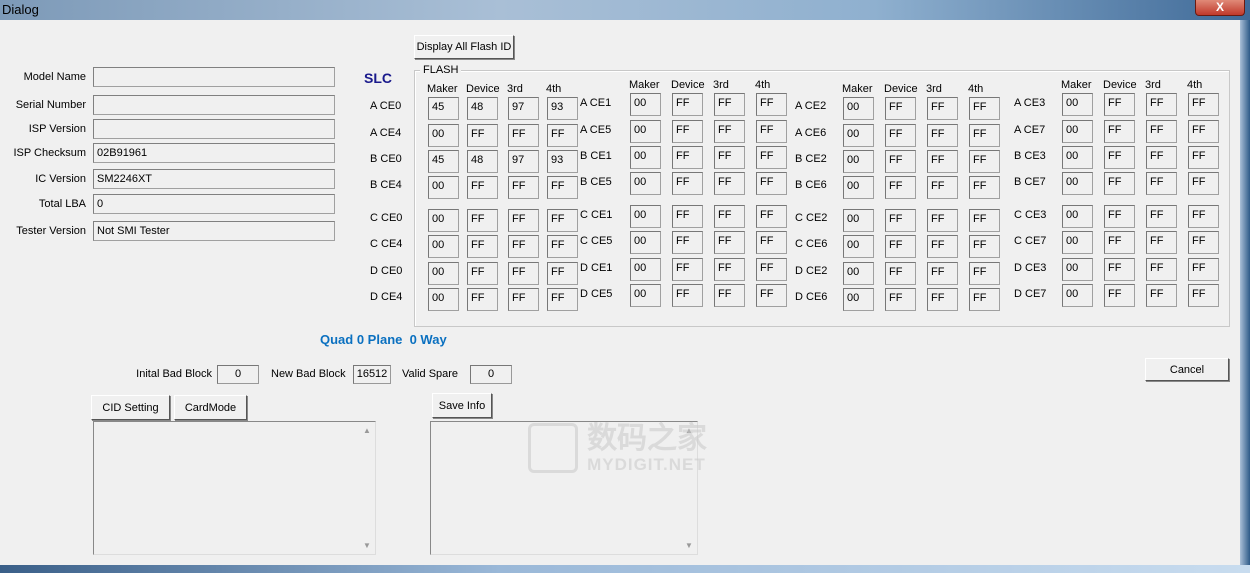 This screenshot has height=573, width=1250. I want to click on log-textarea-left: ▲ ▼, so click(234, 488).